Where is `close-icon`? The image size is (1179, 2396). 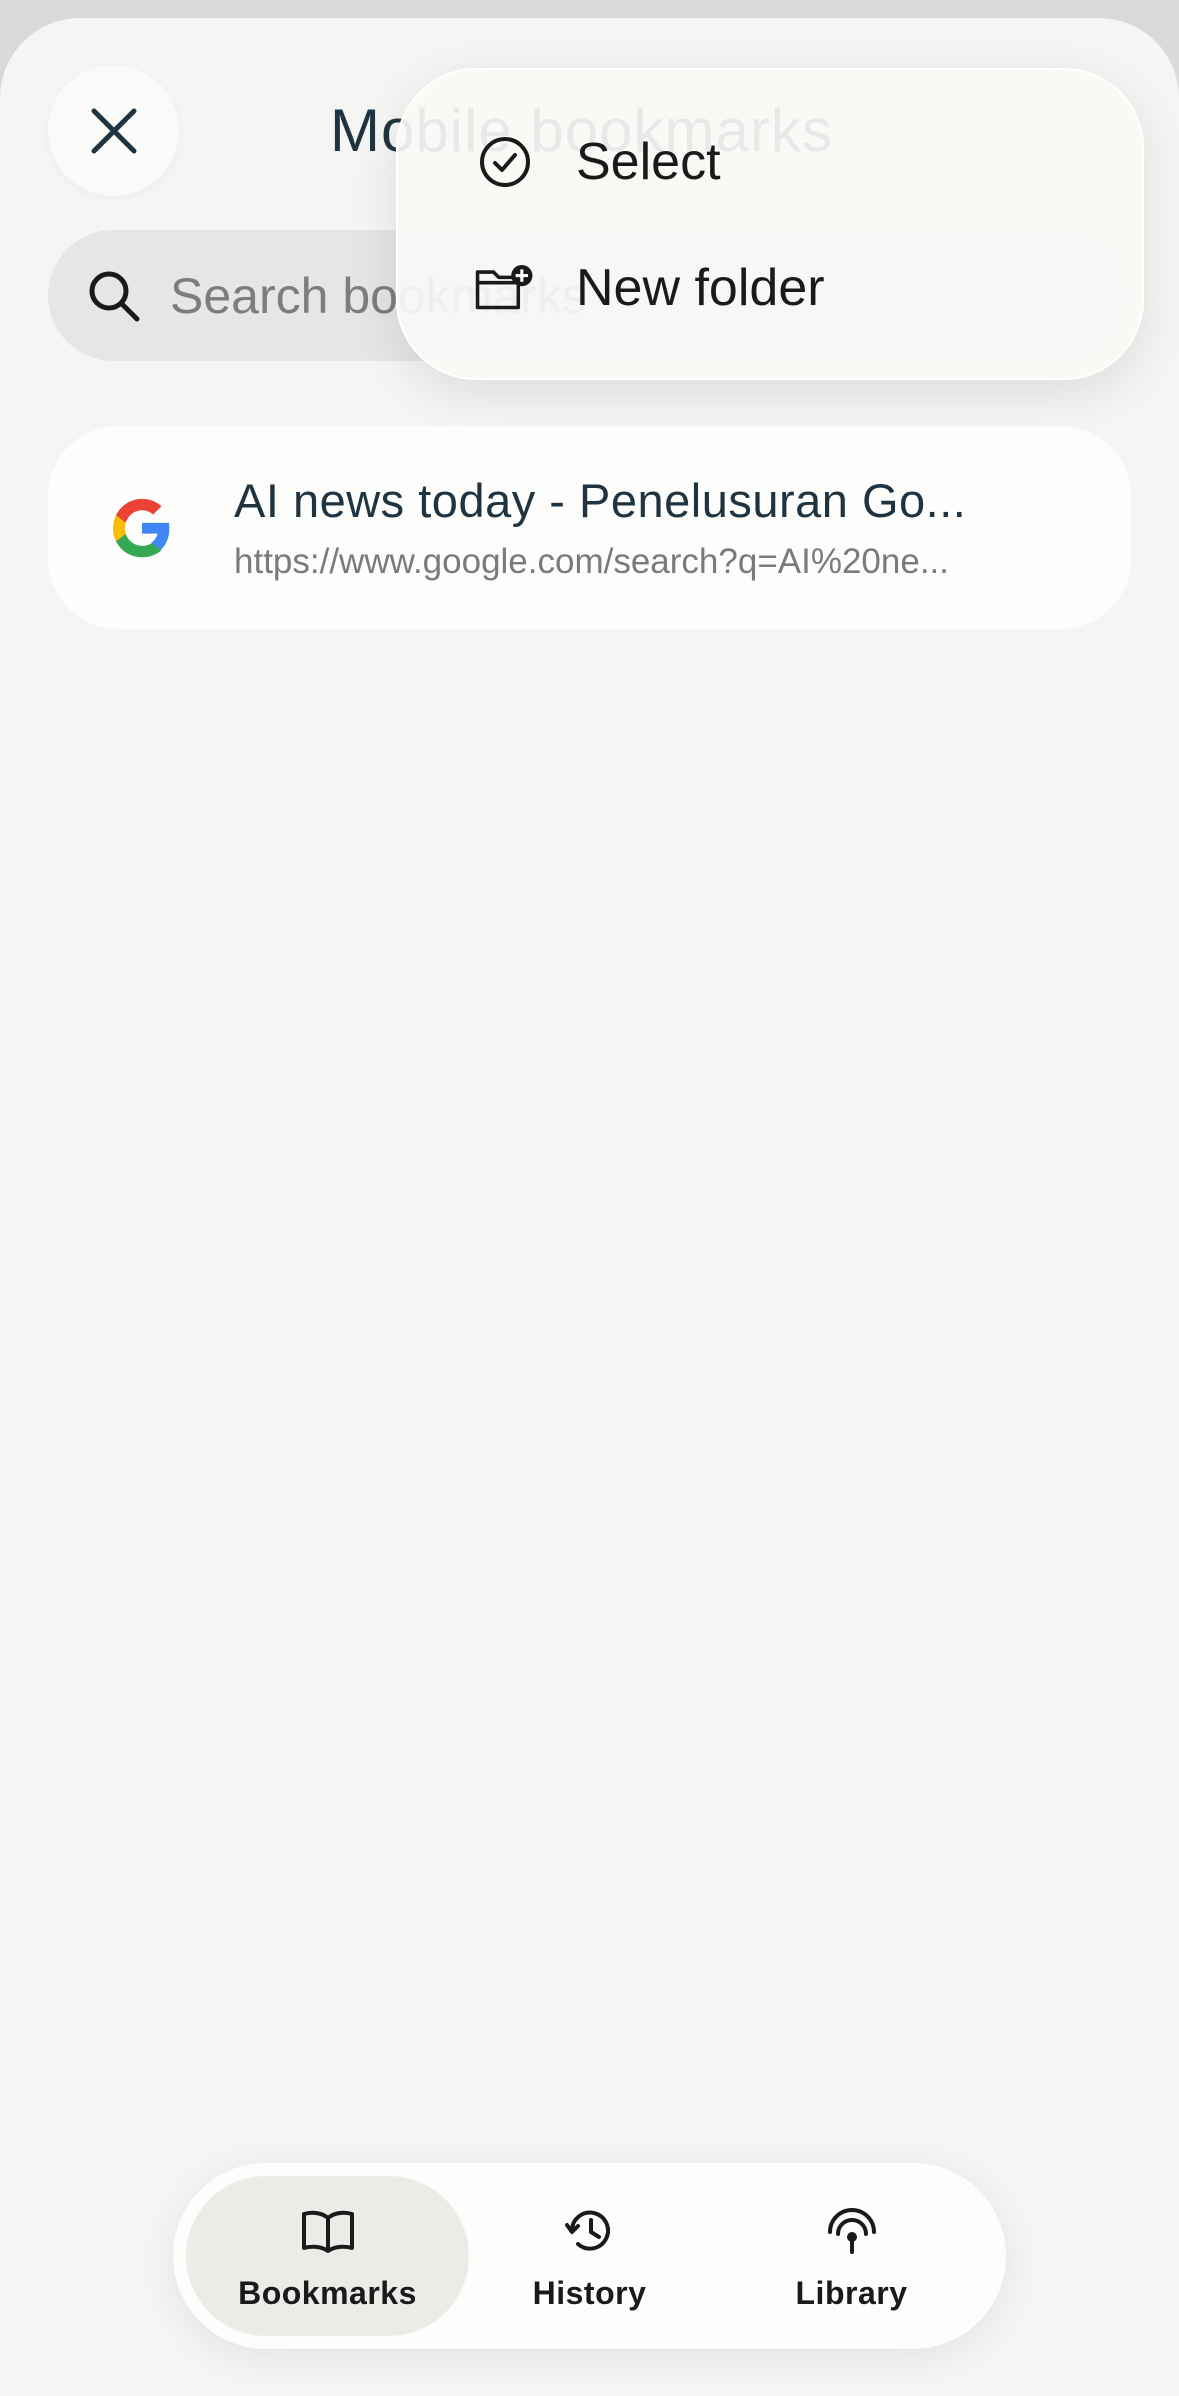 close-icon is located at coordinates (113, 130).